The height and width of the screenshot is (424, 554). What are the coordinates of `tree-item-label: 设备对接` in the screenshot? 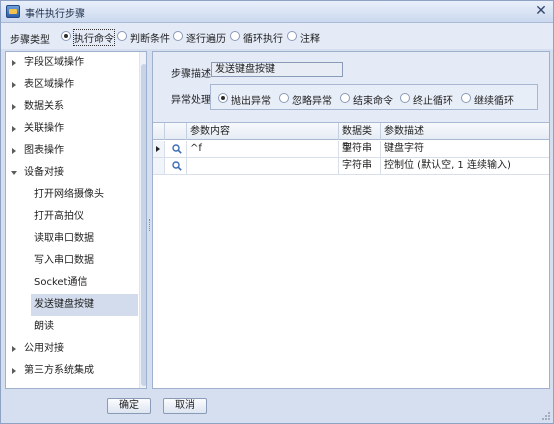 It's located at (44, 172).